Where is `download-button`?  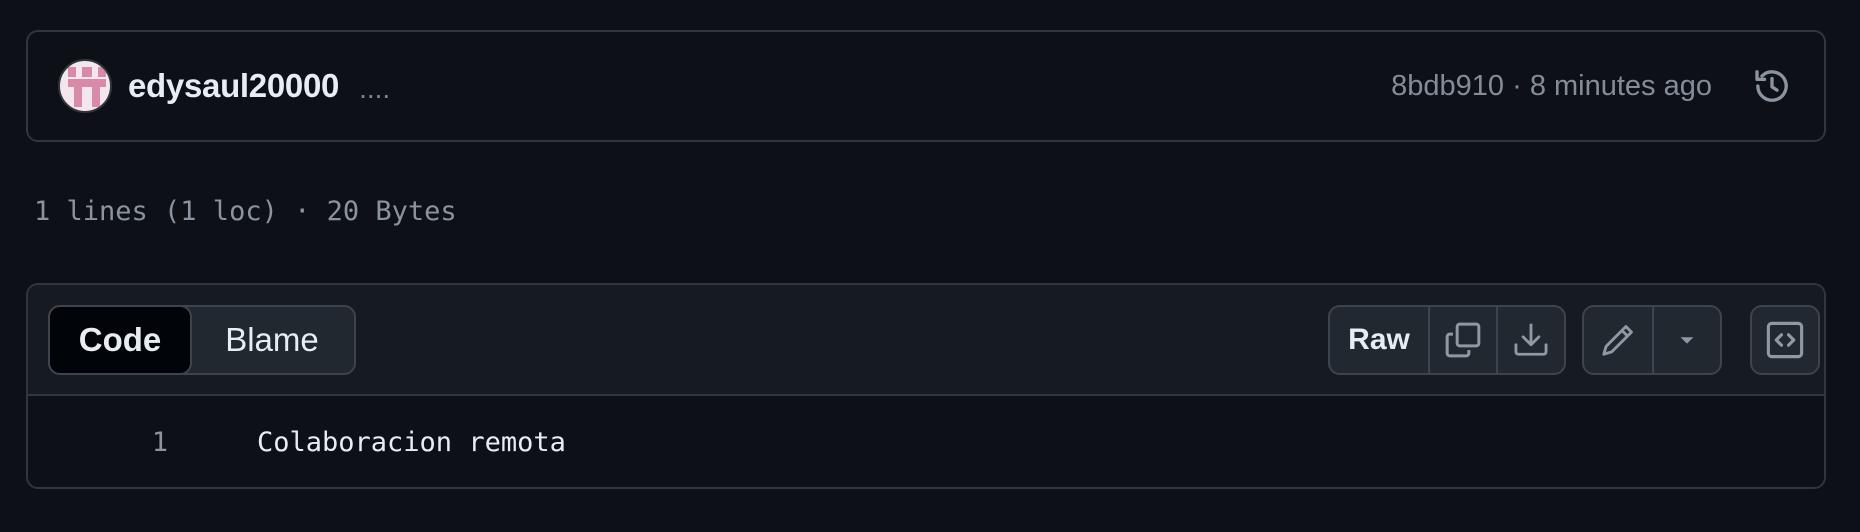 download-button is located at coordinates (1530, 340).